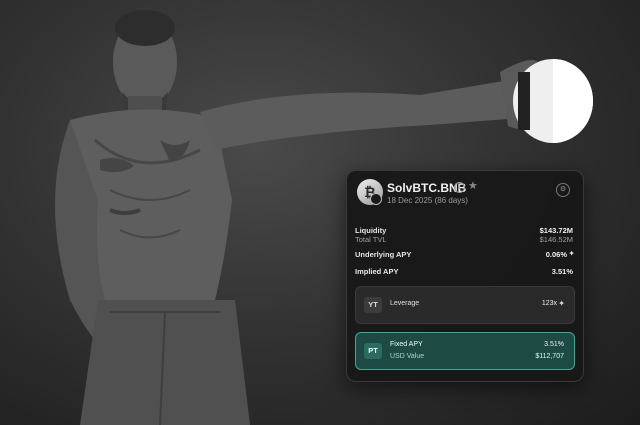 The image size is (640, 425). Describe the element at coordinates (383, 254) in the screenshot. I see `underlying-apy-label: Underlying APY` at that location.